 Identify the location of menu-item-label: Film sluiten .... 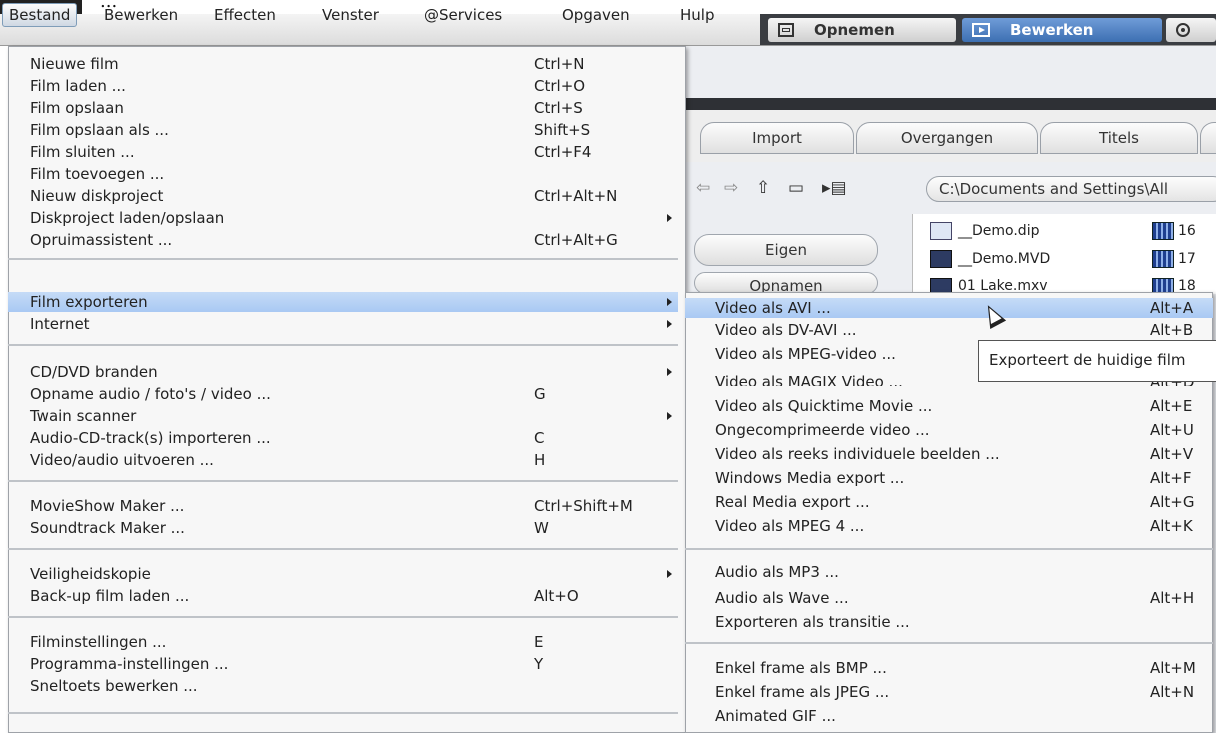
(82, 152).